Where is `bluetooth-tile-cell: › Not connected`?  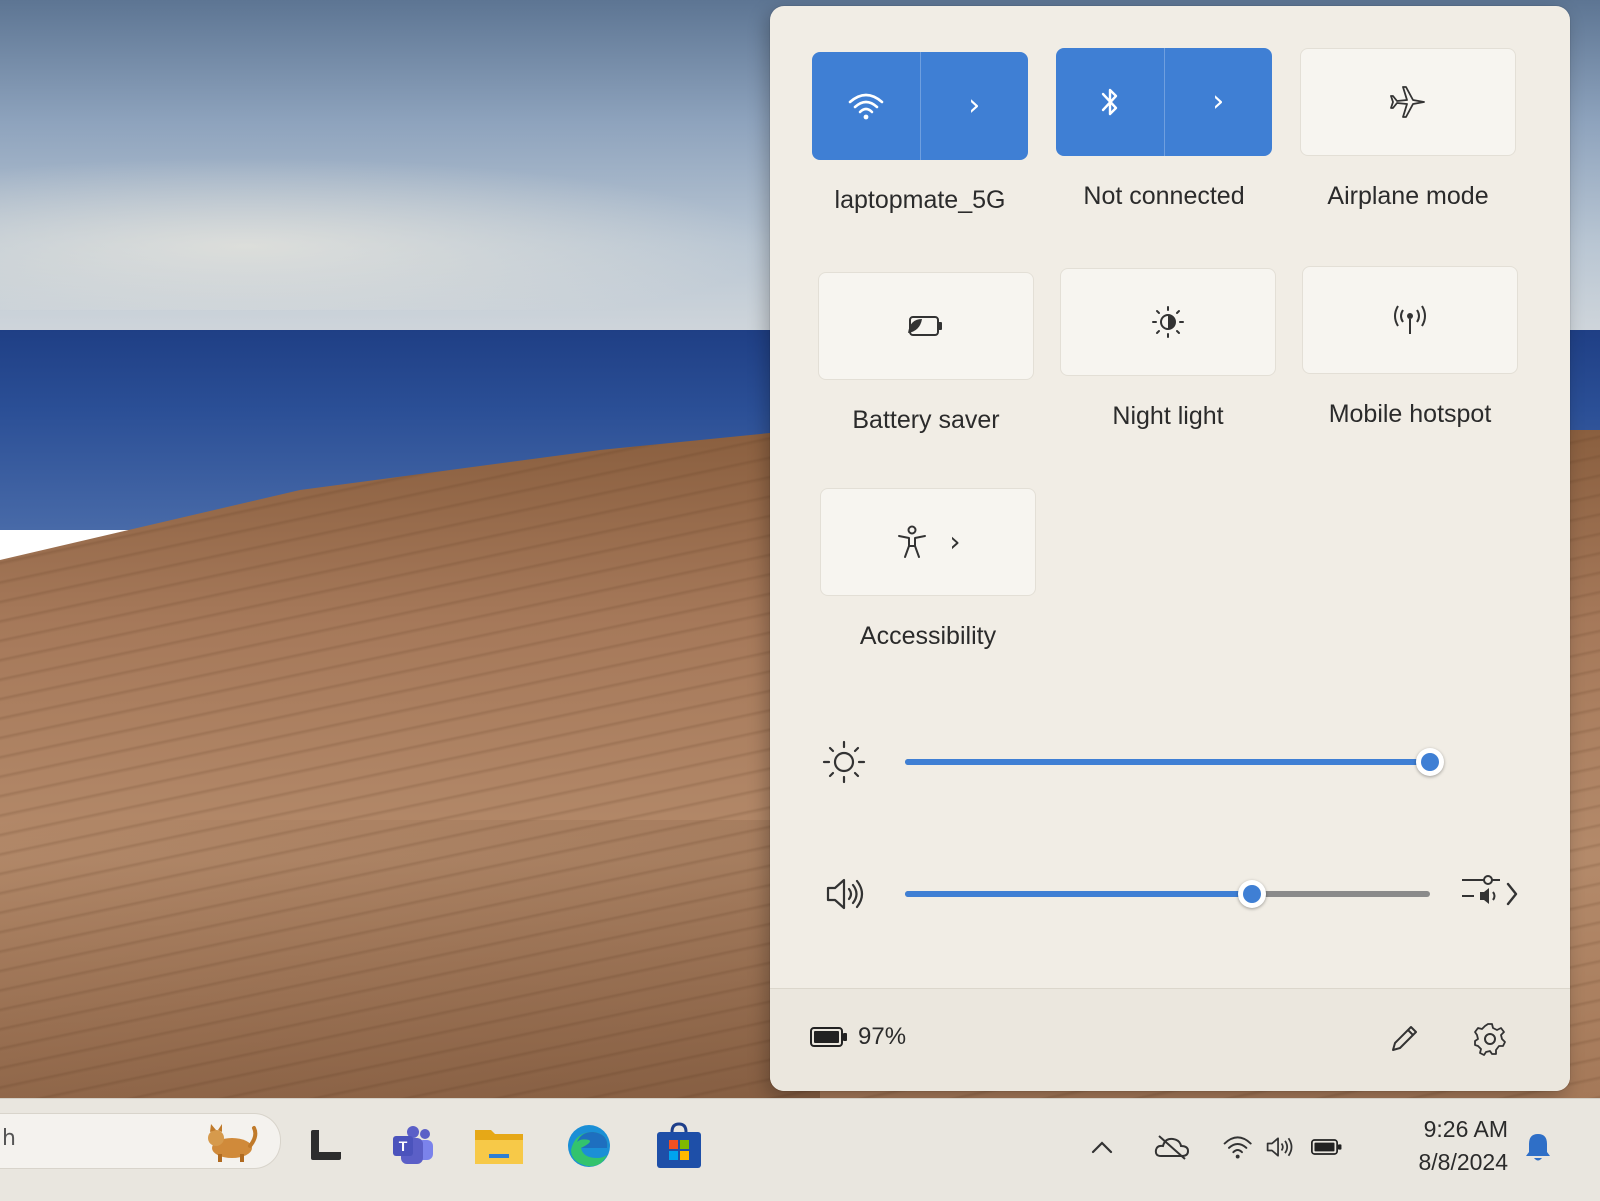 bluetooth-tile-cell: › Not connected is located at coordinates (1164, 129).